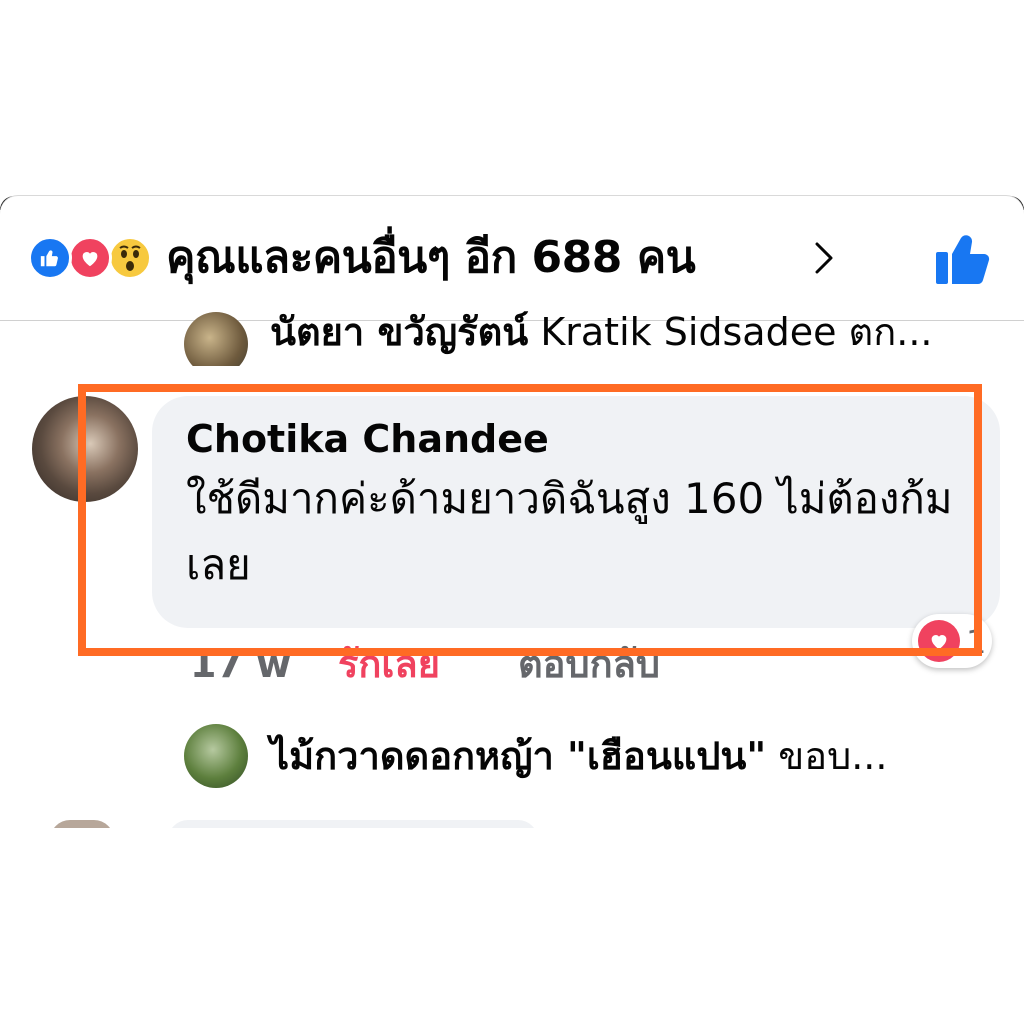 The width and height of the screenshot is (1024, 1024). I want to click on comment-timestamp: 17 w, so click(240, 663).